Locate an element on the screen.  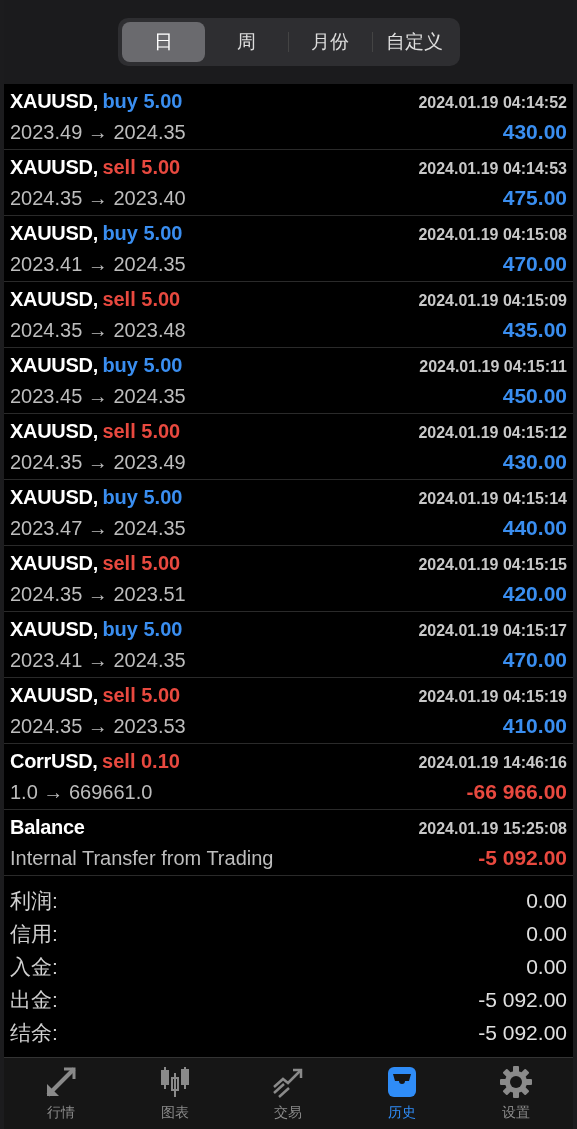
settings-icon is located at coordinates (516, 1081).